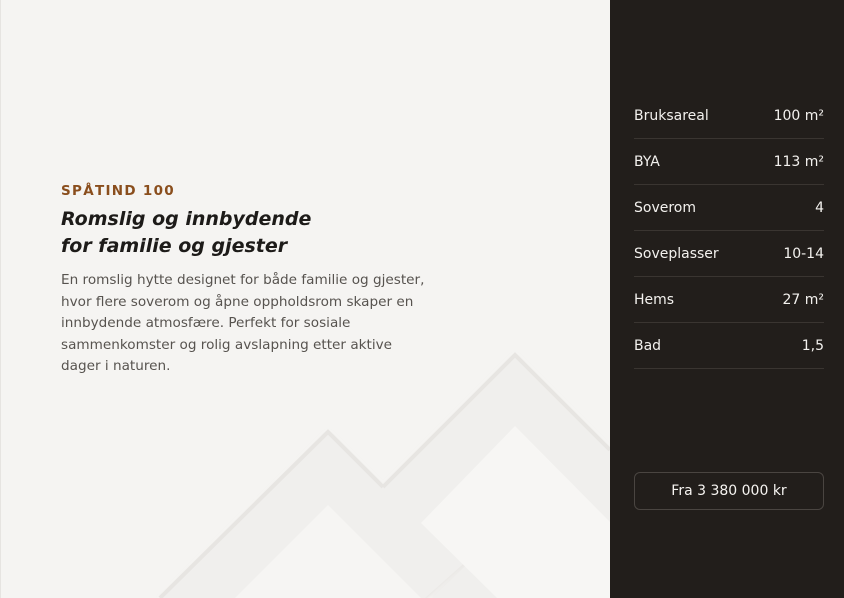  Describe the element at coordinates (654, 299) in the screenshot. I see `spec-label: Hems` at that location.